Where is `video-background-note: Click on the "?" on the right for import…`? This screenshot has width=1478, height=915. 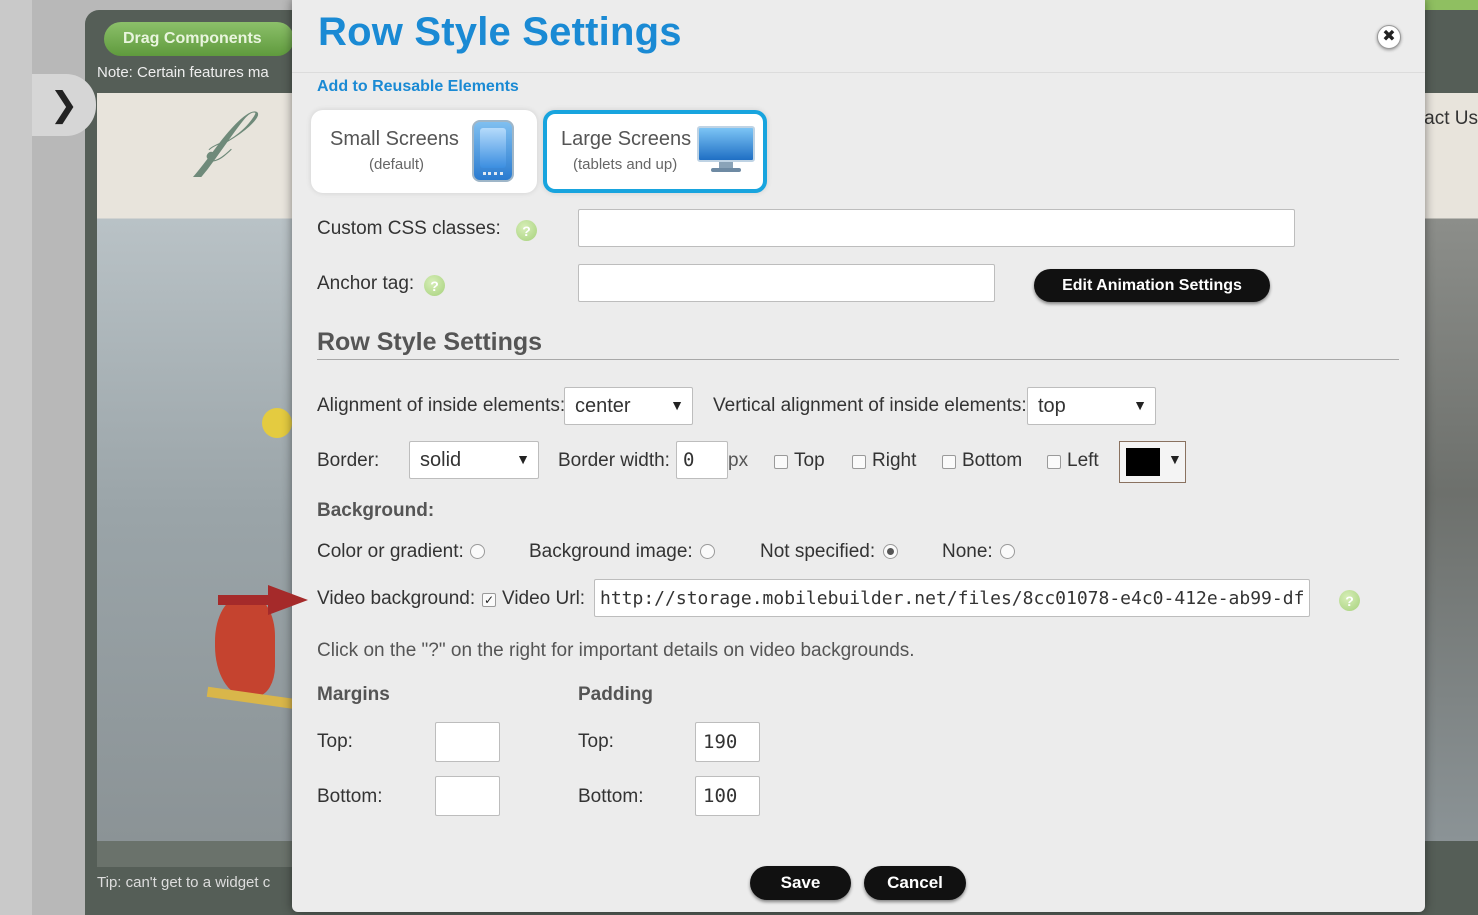
video-background-note: Click on the "?" on the right for import… is located at coordinates (616, 650).